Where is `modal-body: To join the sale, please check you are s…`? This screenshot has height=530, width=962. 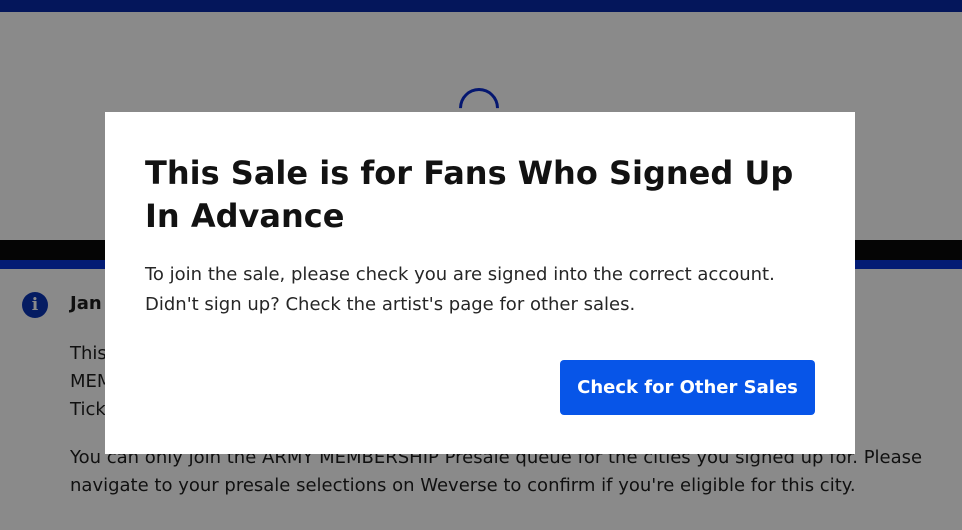 modal-body: To join the sale, please check you are s… is located at coordinates (485, 290).